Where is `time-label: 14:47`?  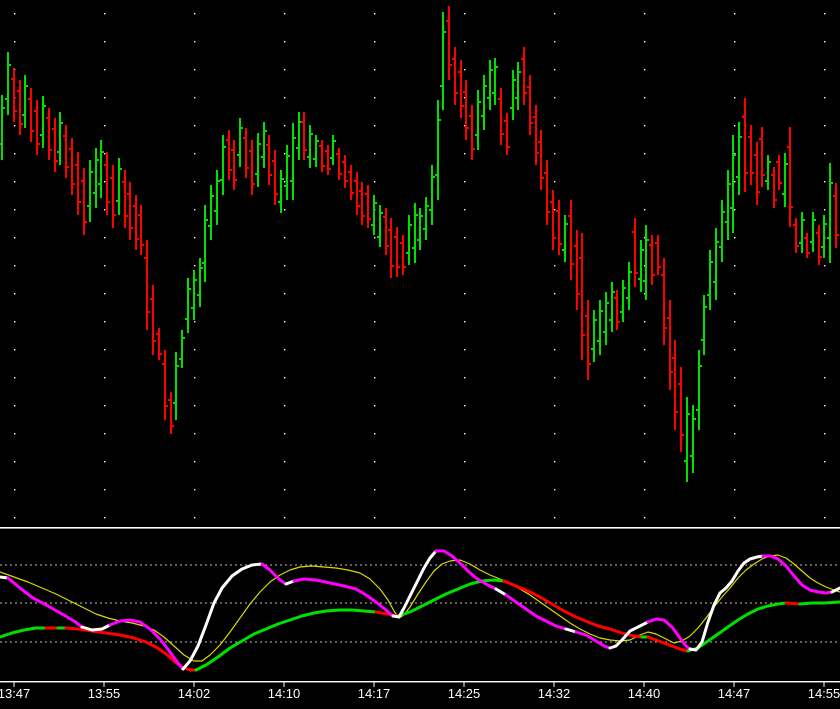
time-label: 14:47 is located at coordinates (734, 693).